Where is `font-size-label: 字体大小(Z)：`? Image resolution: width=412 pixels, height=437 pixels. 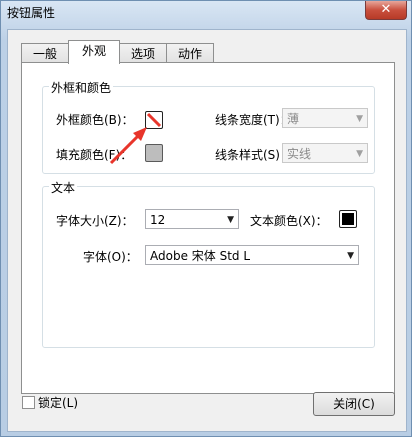
font-size-label: 字体大小(Z)： is located at coordinates (95, 221).